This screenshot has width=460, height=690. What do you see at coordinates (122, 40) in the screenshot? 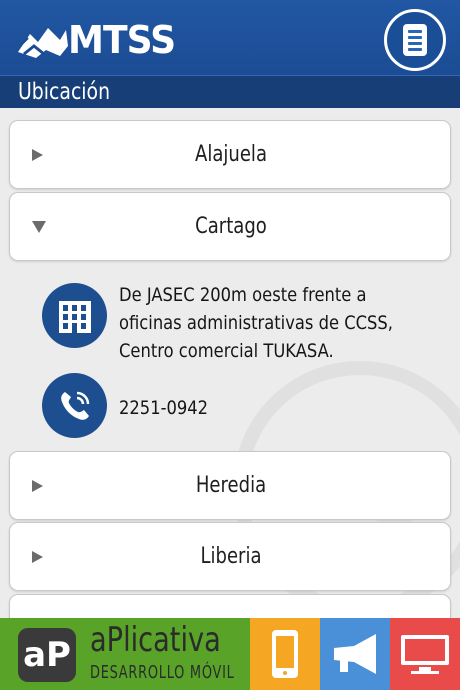
I see `brand-name: MTSS` at bounding box center [122, 40].